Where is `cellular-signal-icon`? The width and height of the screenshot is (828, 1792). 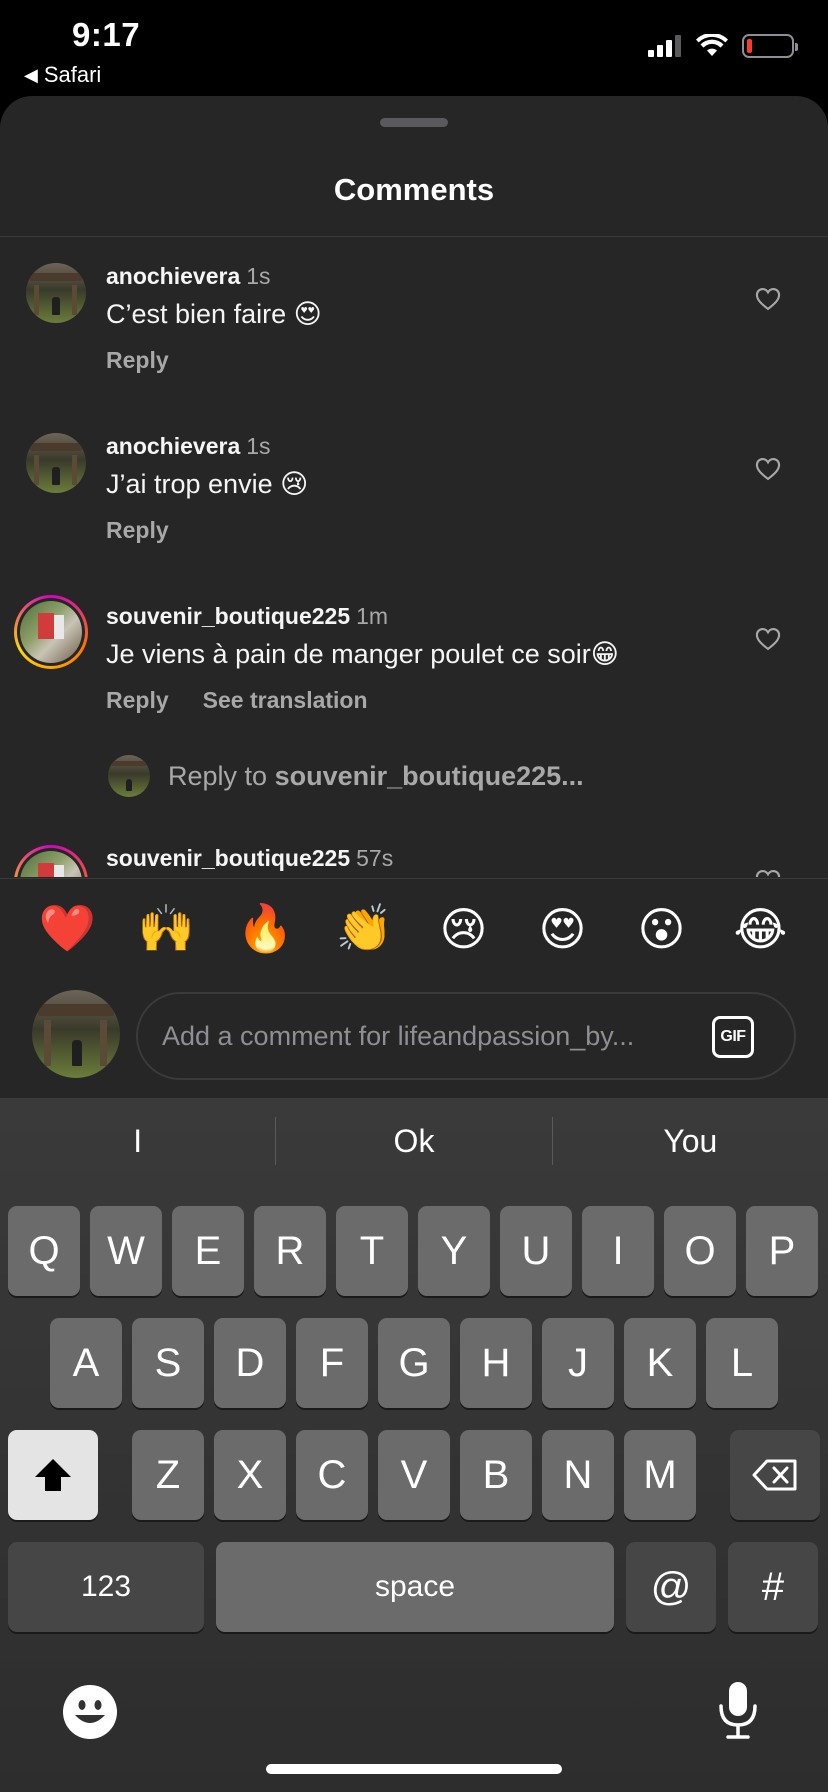
cellular-signal-icon is located at coordinates (664, 46).